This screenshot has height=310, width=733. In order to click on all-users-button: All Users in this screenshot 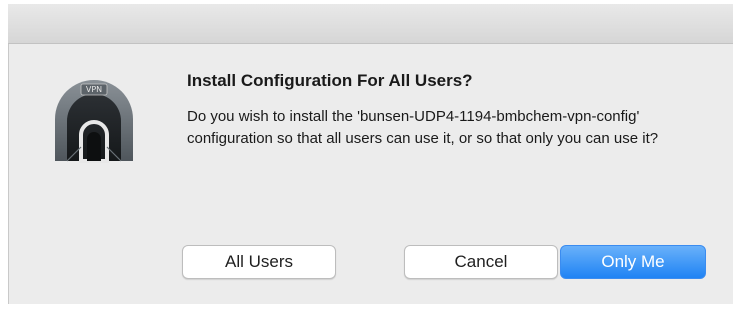, I will do `click(259, 262)`.